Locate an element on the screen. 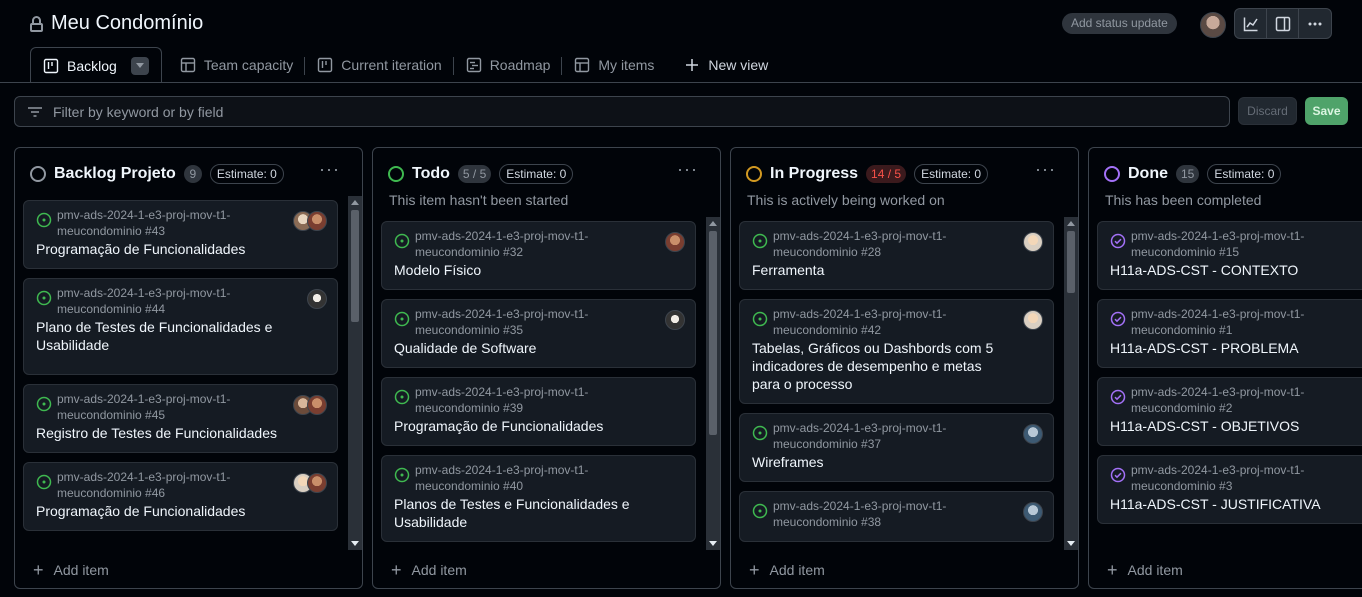  card-title: Ferramenta is located at coordinates (882, 270).